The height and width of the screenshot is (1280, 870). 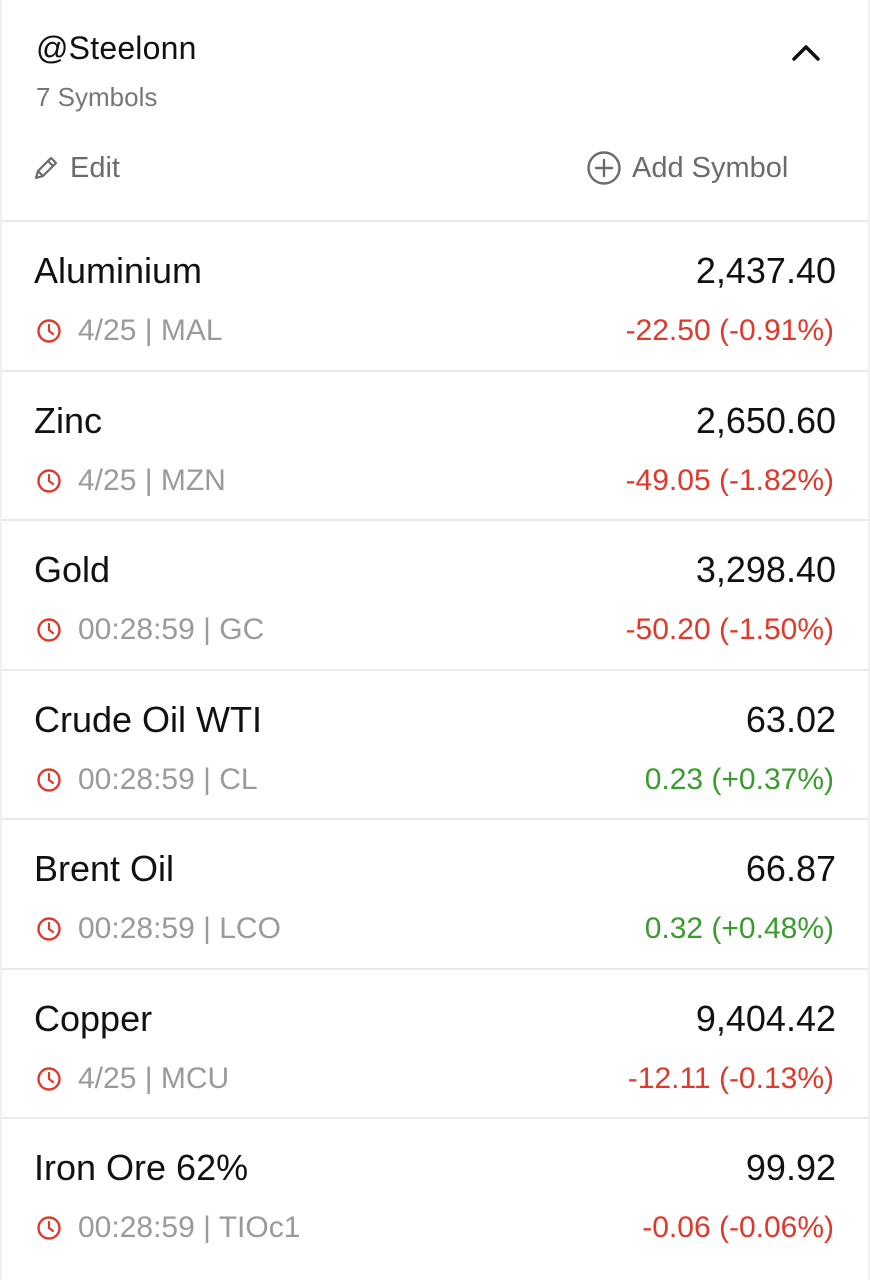 What do you see at coordinates (141, 1167) in the screenshot?
I see `symbol-name: Iron Ore 62%` at bounding box center [141, 1167].